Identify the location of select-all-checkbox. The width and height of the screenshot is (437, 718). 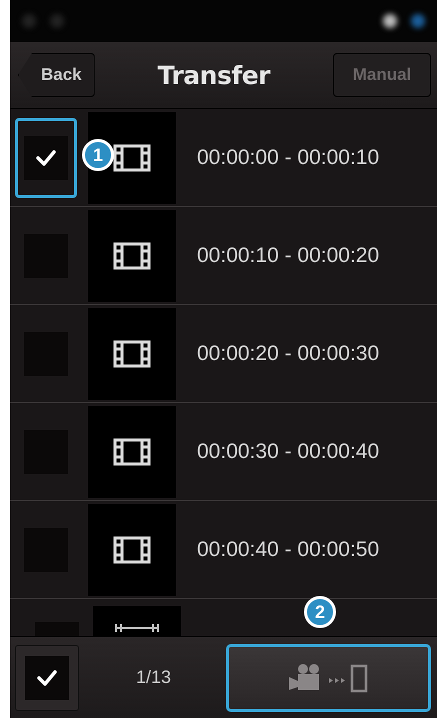
(47, 677).